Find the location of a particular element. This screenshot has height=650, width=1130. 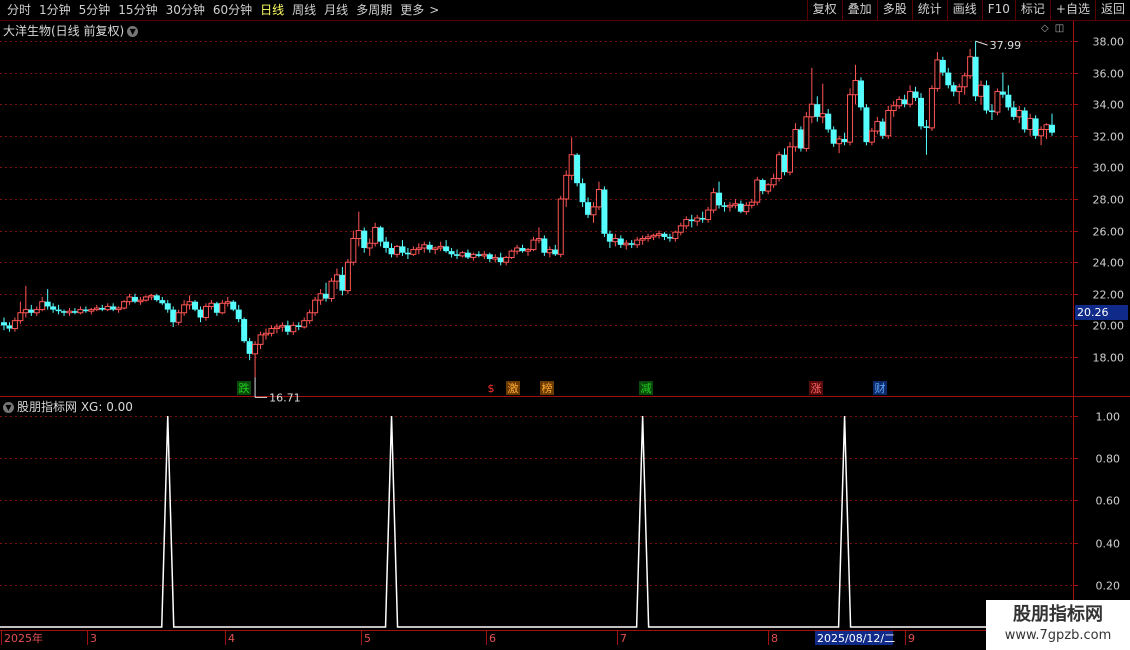

main-panel-title: 大洋生物(日线 前复权) ▼ is located at coordinates (71, 30).